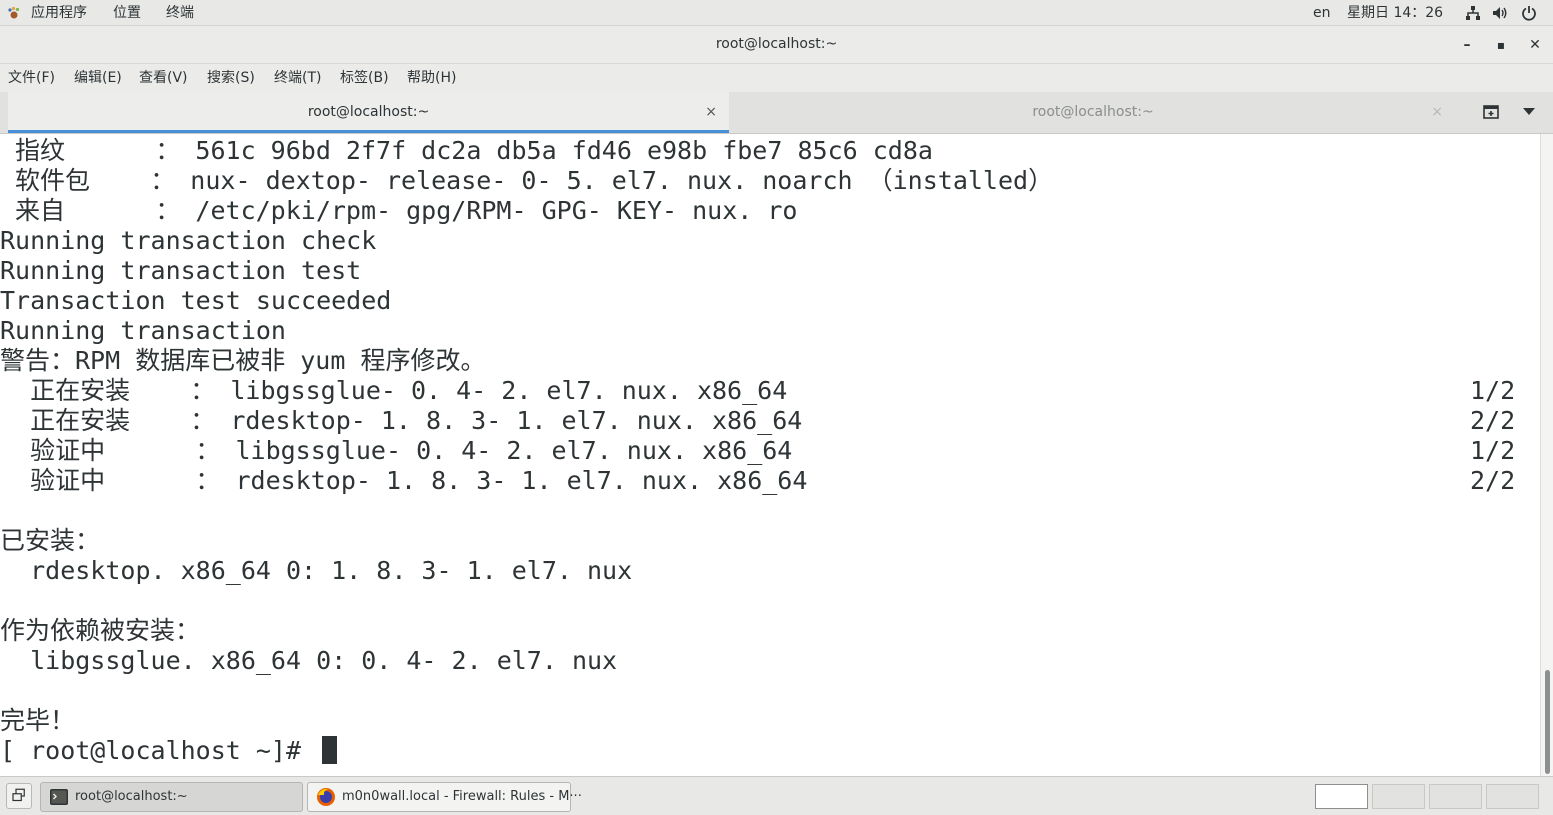 This screenshot has width=1553, height=815. I want to click on show-desktop-icon, so click(18, 795).